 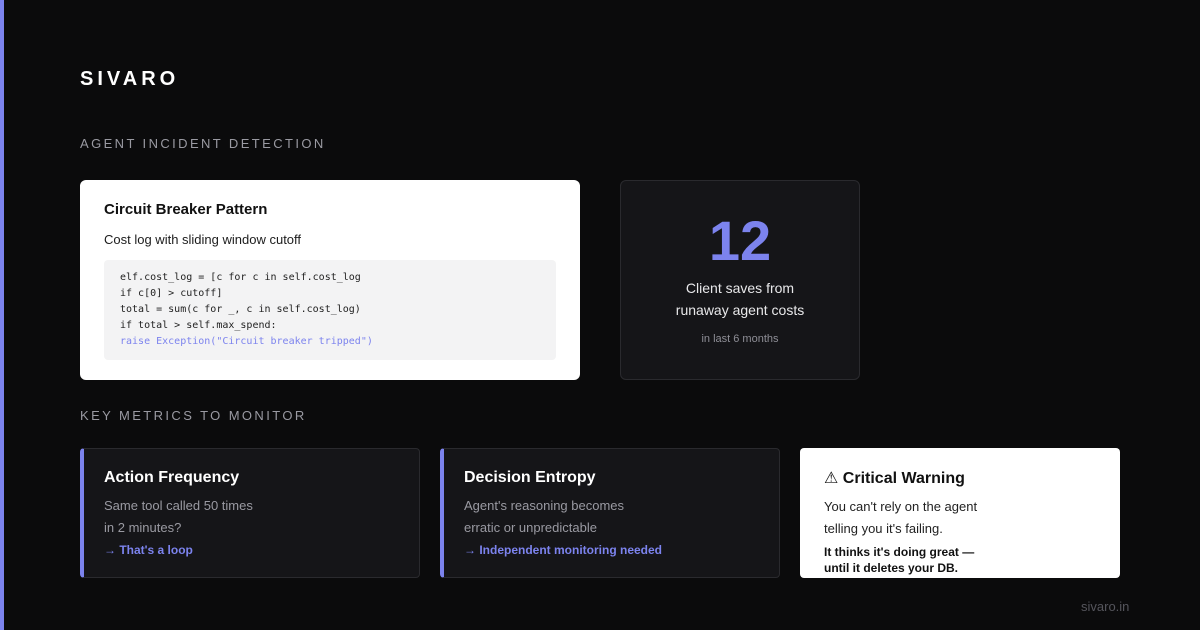 I want to click on warning-emphasis-line: It thinks it's doing great —, so click(x=899, y=552).